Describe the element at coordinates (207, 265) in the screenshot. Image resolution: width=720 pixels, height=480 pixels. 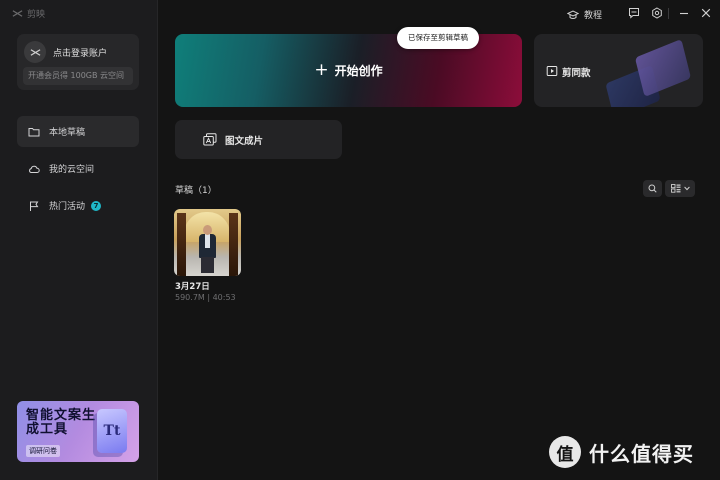
I see `thumbnail-person-legs` at that location.